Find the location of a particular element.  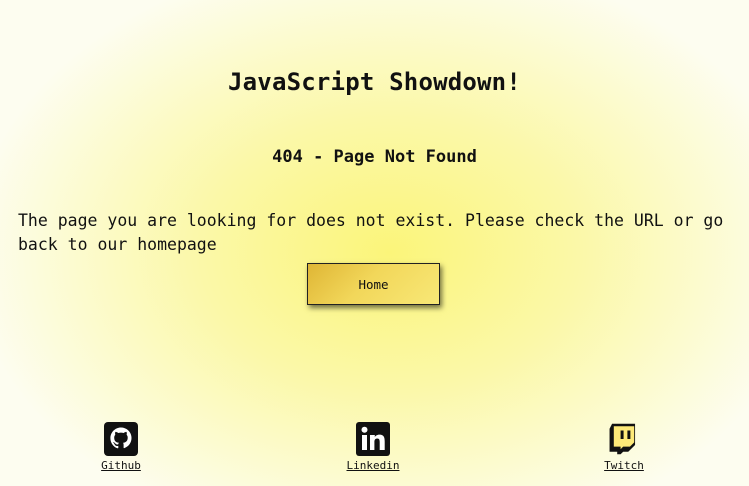

footer-link-twitch: Twitch is located at coordinates (624, 446).